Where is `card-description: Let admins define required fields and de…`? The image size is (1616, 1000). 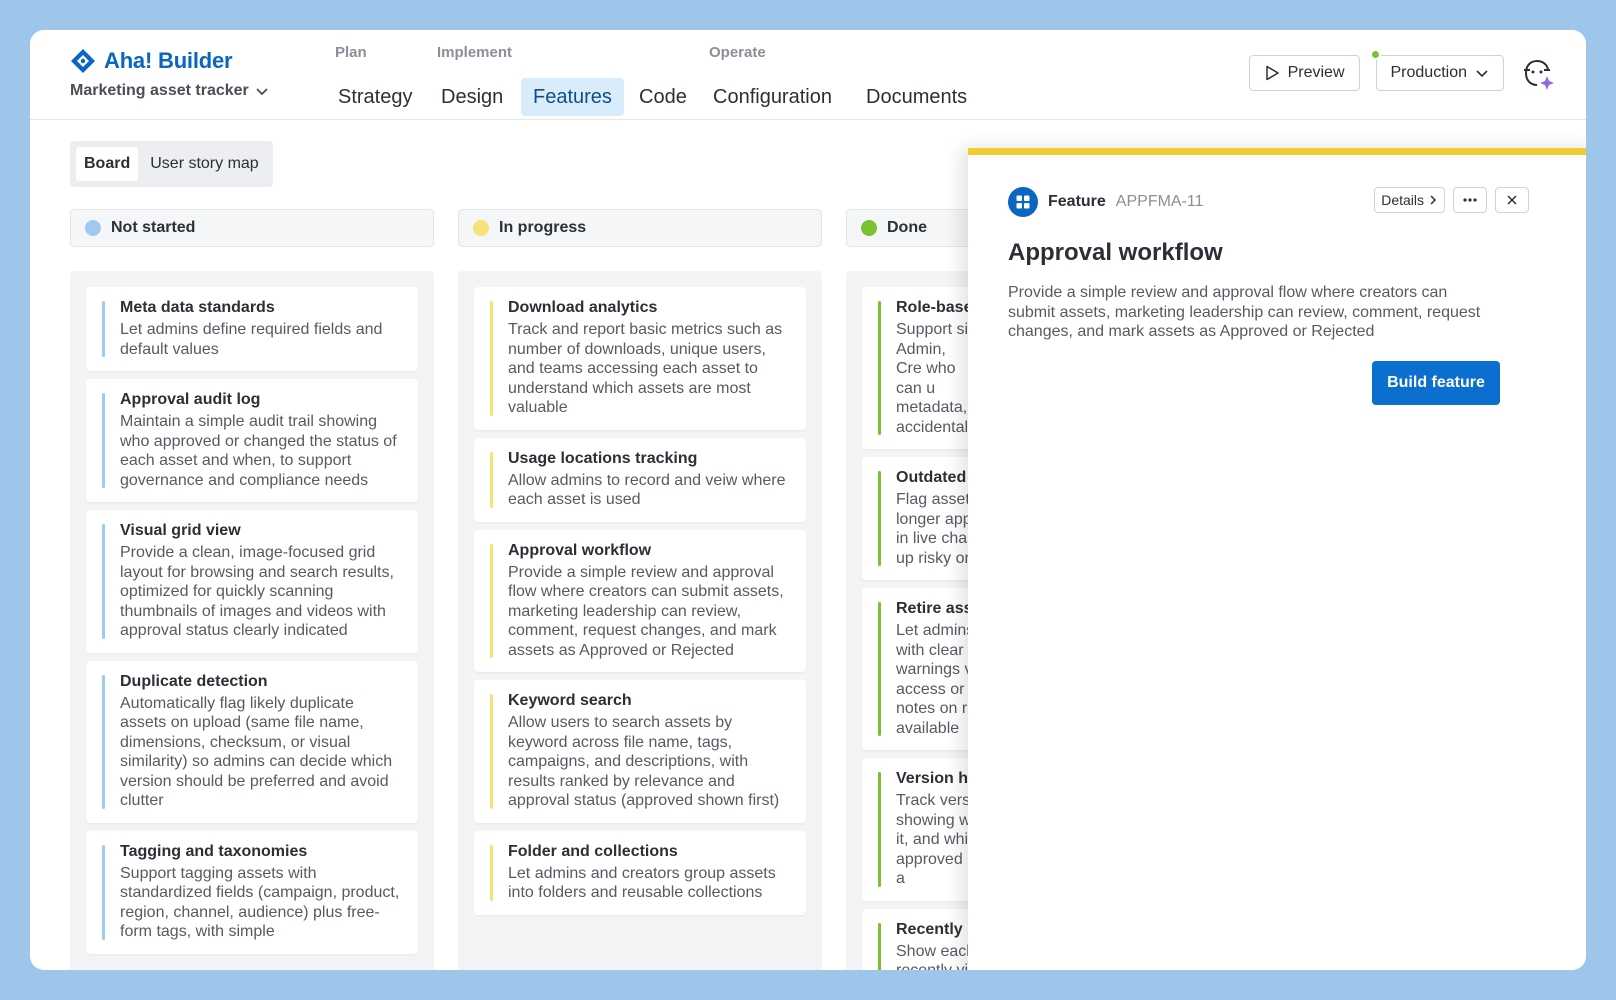
card-description: Let admins define required fields and de… is located at coordinates (251, 339).